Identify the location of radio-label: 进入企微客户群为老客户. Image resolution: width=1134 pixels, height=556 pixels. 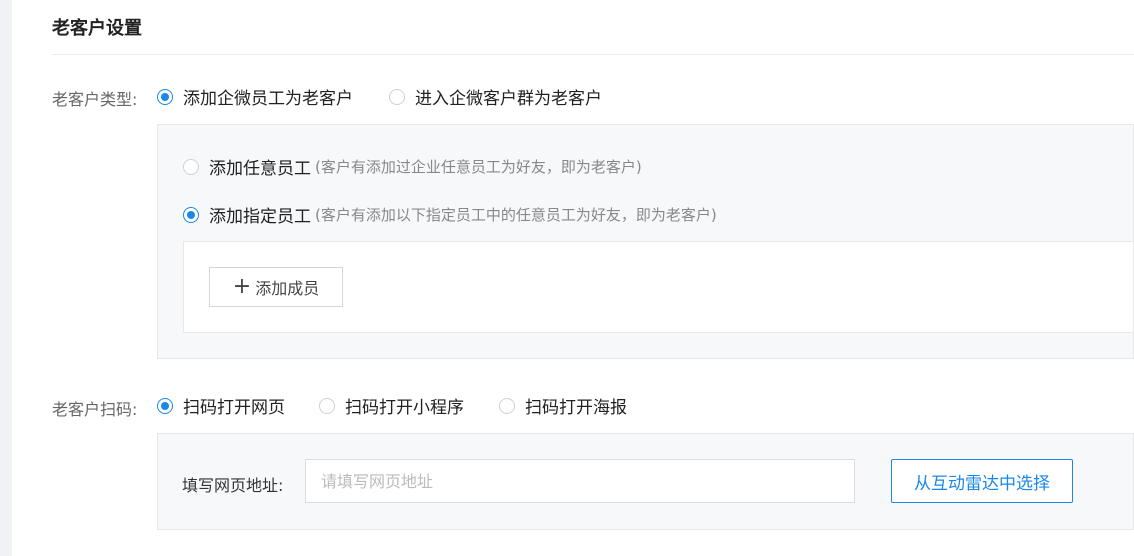
(508, 99).